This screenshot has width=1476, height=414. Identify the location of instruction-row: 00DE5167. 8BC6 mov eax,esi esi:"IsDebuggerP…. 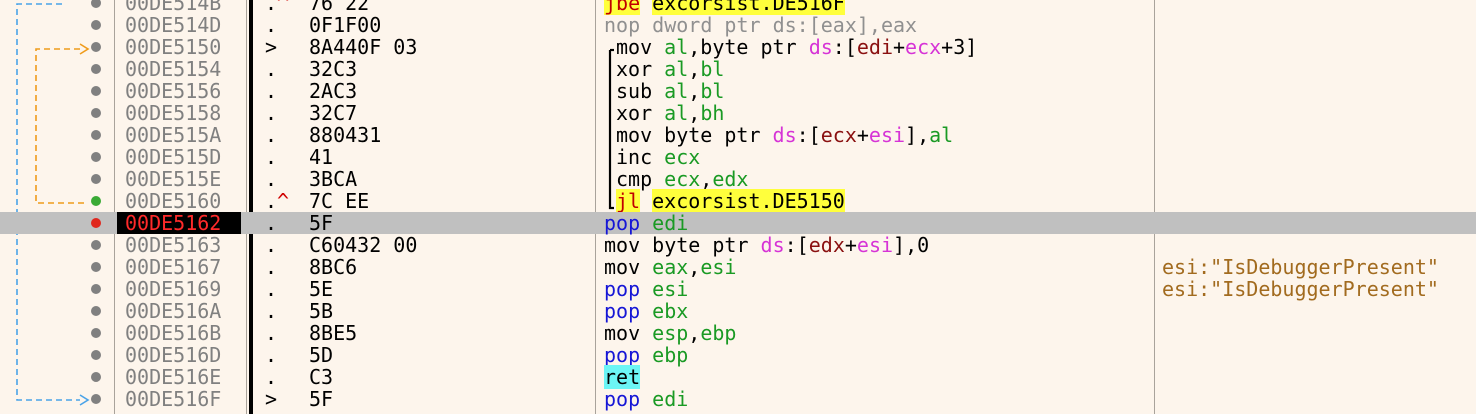
(738, 267).